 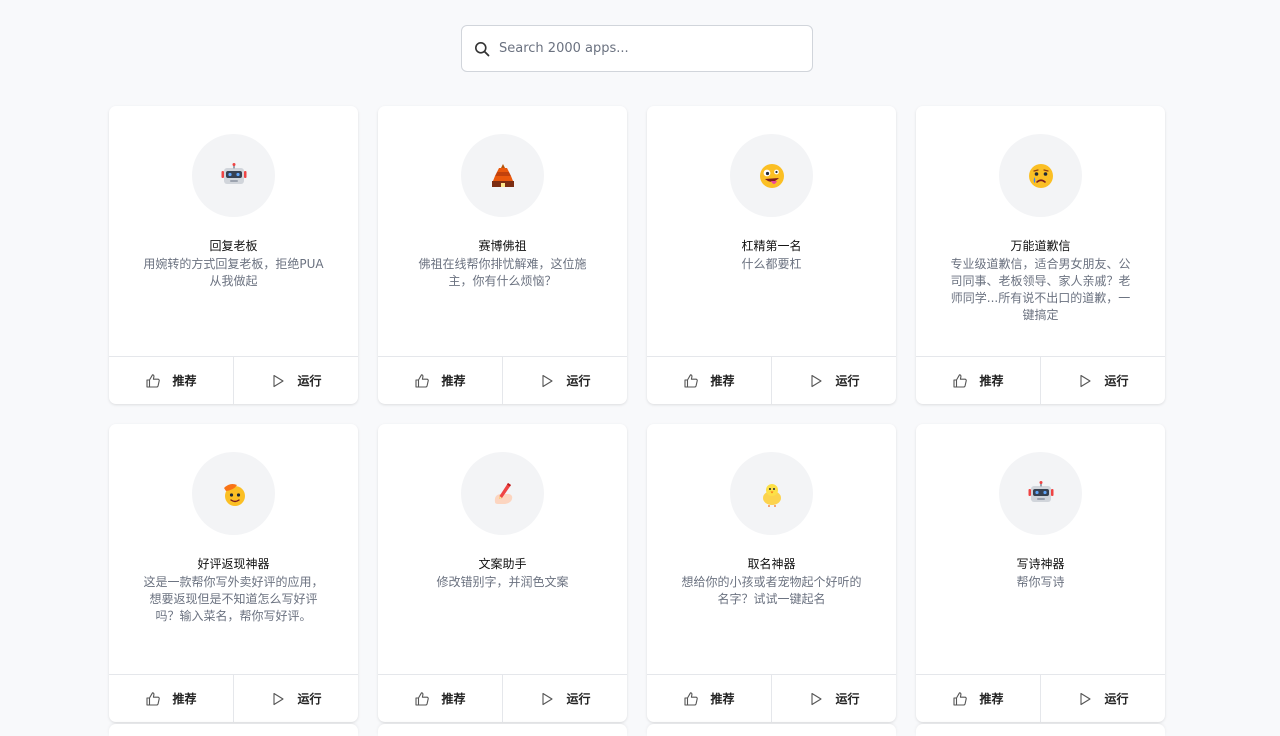 What do you see at coordinates (502, 582) in the screenshot?
I see `app-description: 修改错别字，并润色文案` at bounding box center [502, 582].